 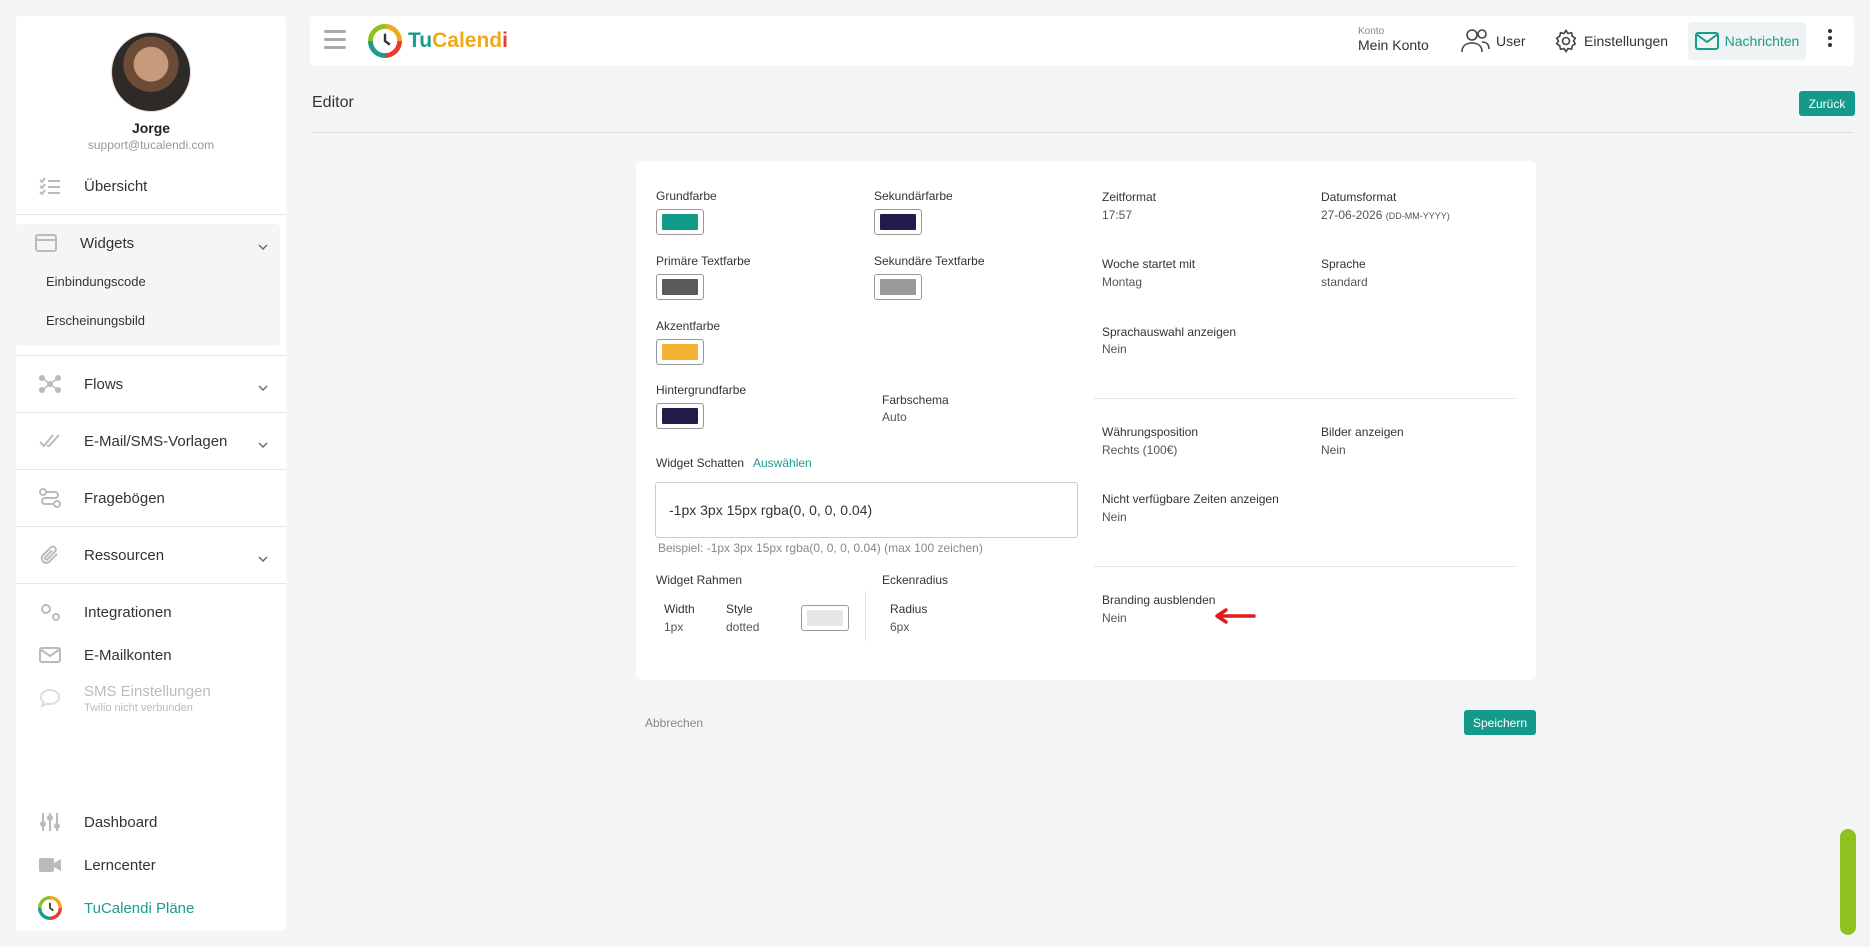 What do you see at coordinates (120, 865) in the screenshot?
I see `sidebar-item-label: Lerncenter` at bounding box center [120, 865].